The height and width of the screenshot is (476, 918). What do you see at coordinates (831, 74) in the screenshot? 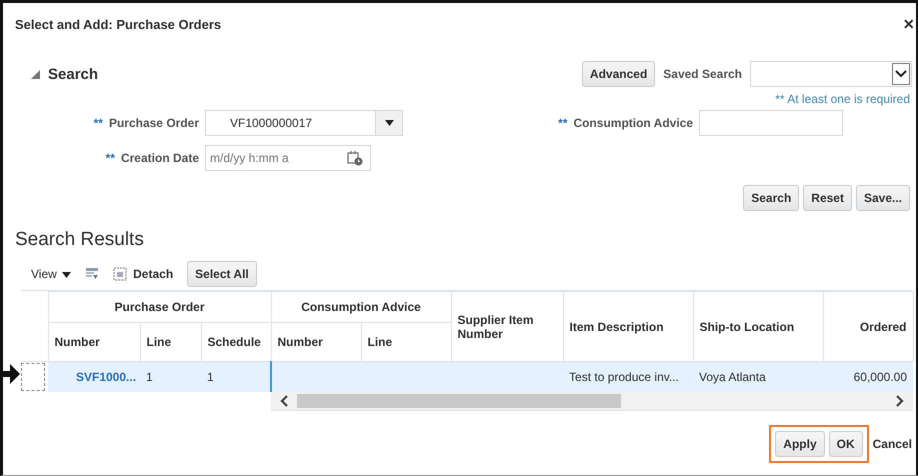
I see `saved-search-dropdown` at bounding box center [831, 74].